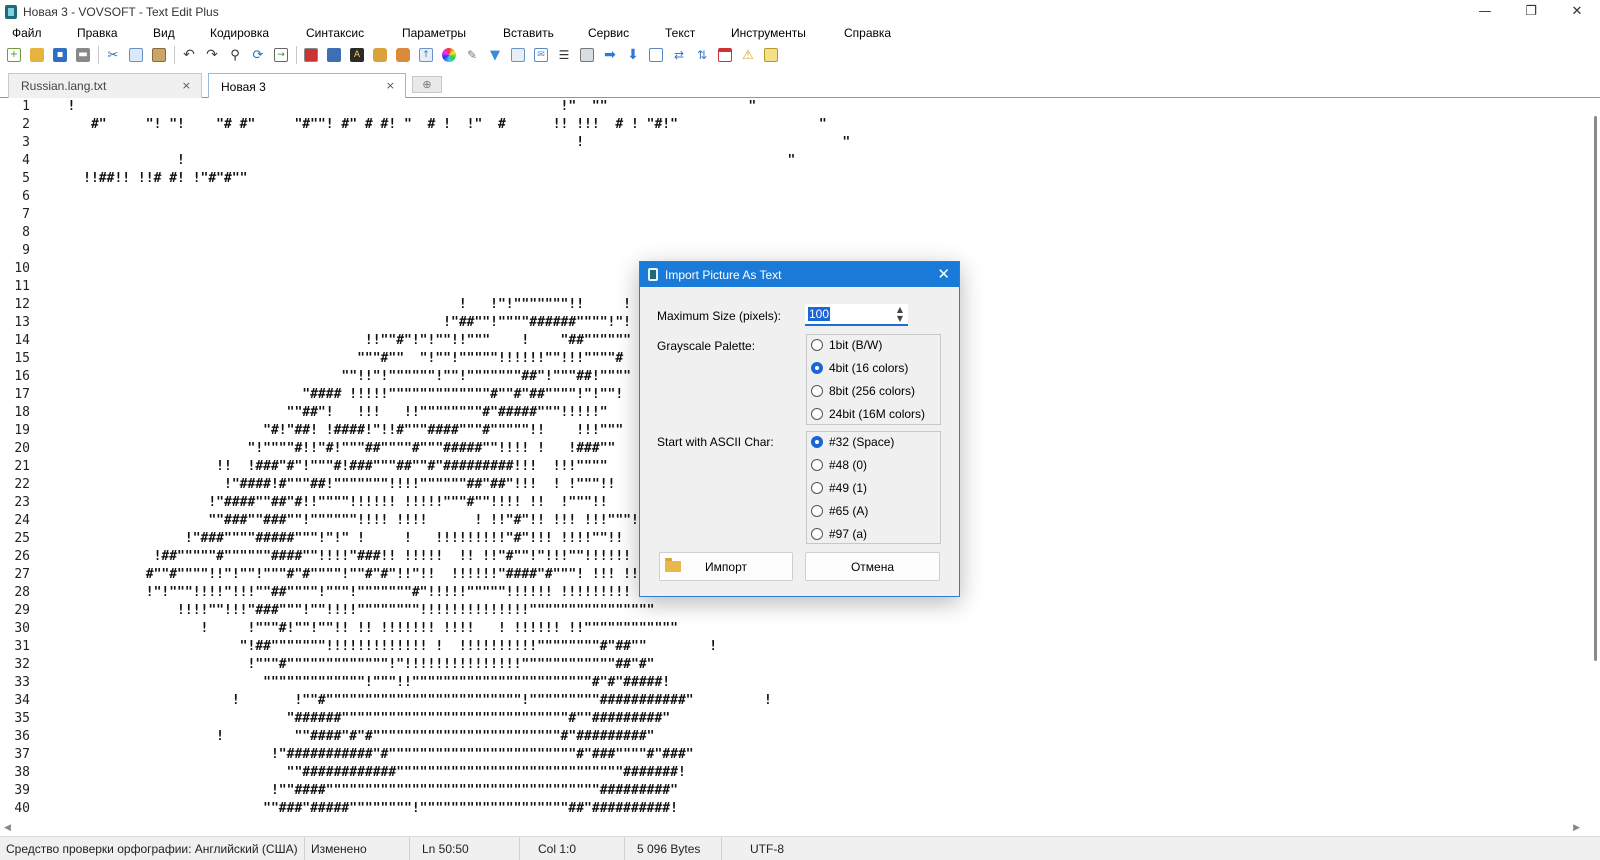 The image size is (1600, 860). Describe the element at coordinates (1531, 11) in the screenshot. I see `restore-button: ❐` at that location.